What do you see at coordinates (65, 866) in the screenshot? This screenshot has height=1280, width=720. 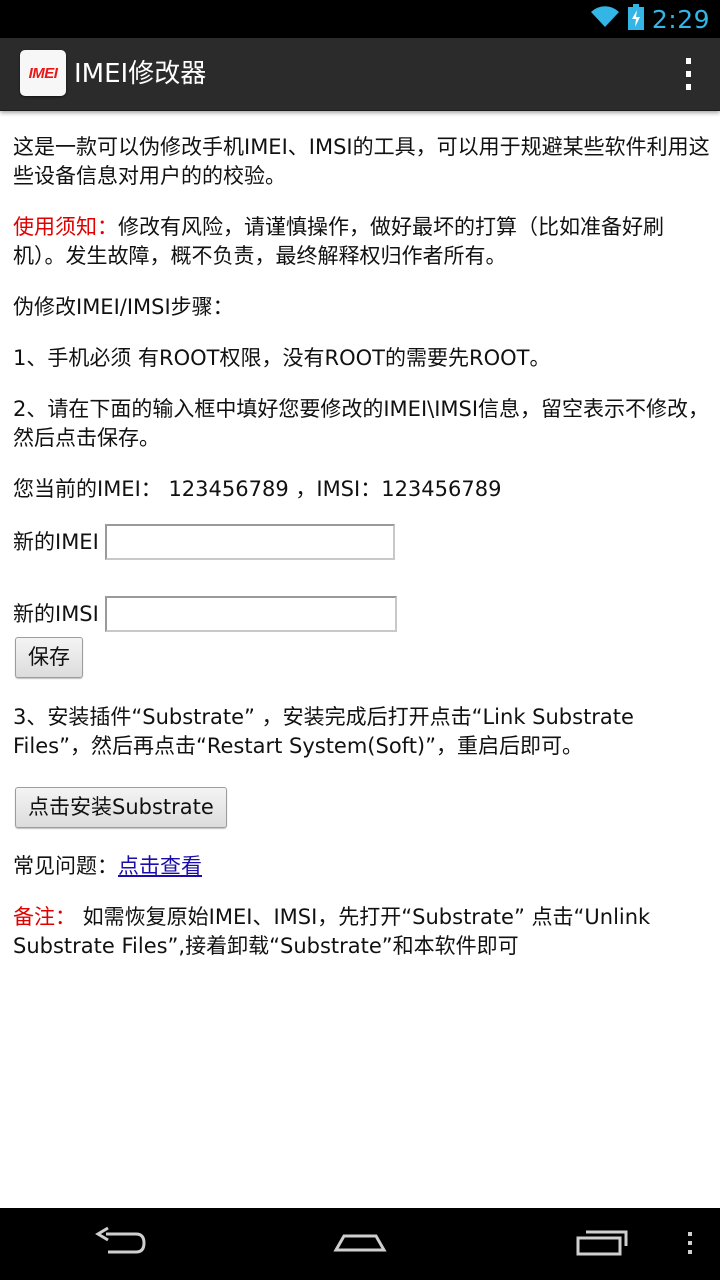 I see `faq-label: 常见问题：` at bounding box center [65, 866].